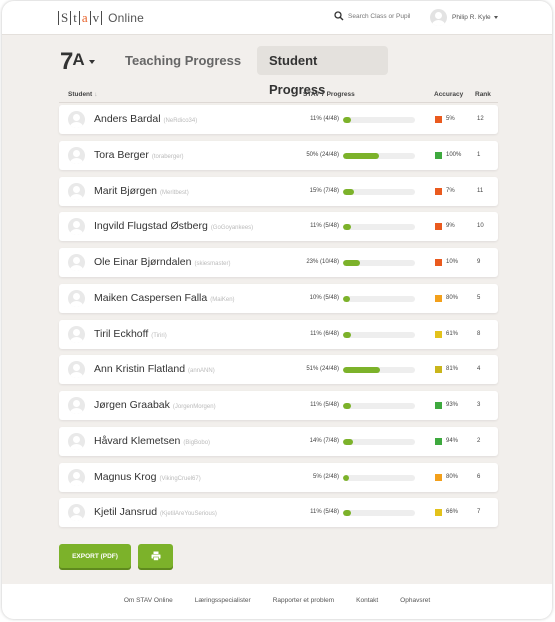 The height and width of the screenshot is (622, 555). What do you see at coordinates (324, 441) in the screenshot?
I see `progress-text: 14% (7/48)` at bounding box center [324, 441].